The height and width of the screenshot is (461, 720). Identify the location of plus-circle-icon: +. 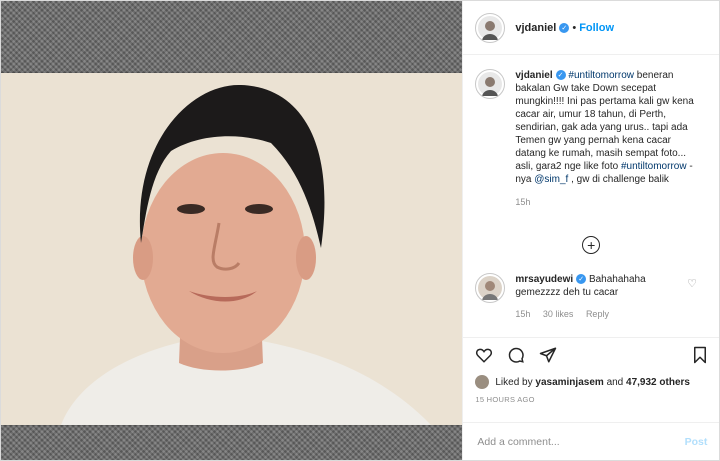
(591, 245).